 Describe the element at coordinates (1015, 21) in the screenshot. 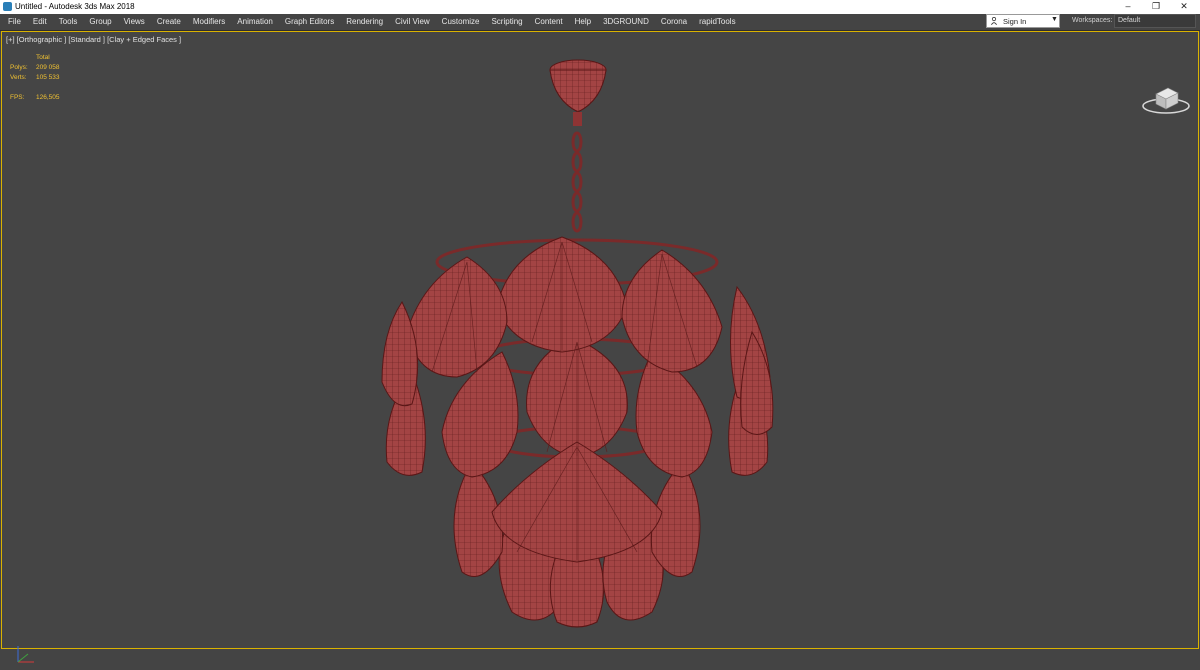

I see `sign-in-label: Sign In` at that location.